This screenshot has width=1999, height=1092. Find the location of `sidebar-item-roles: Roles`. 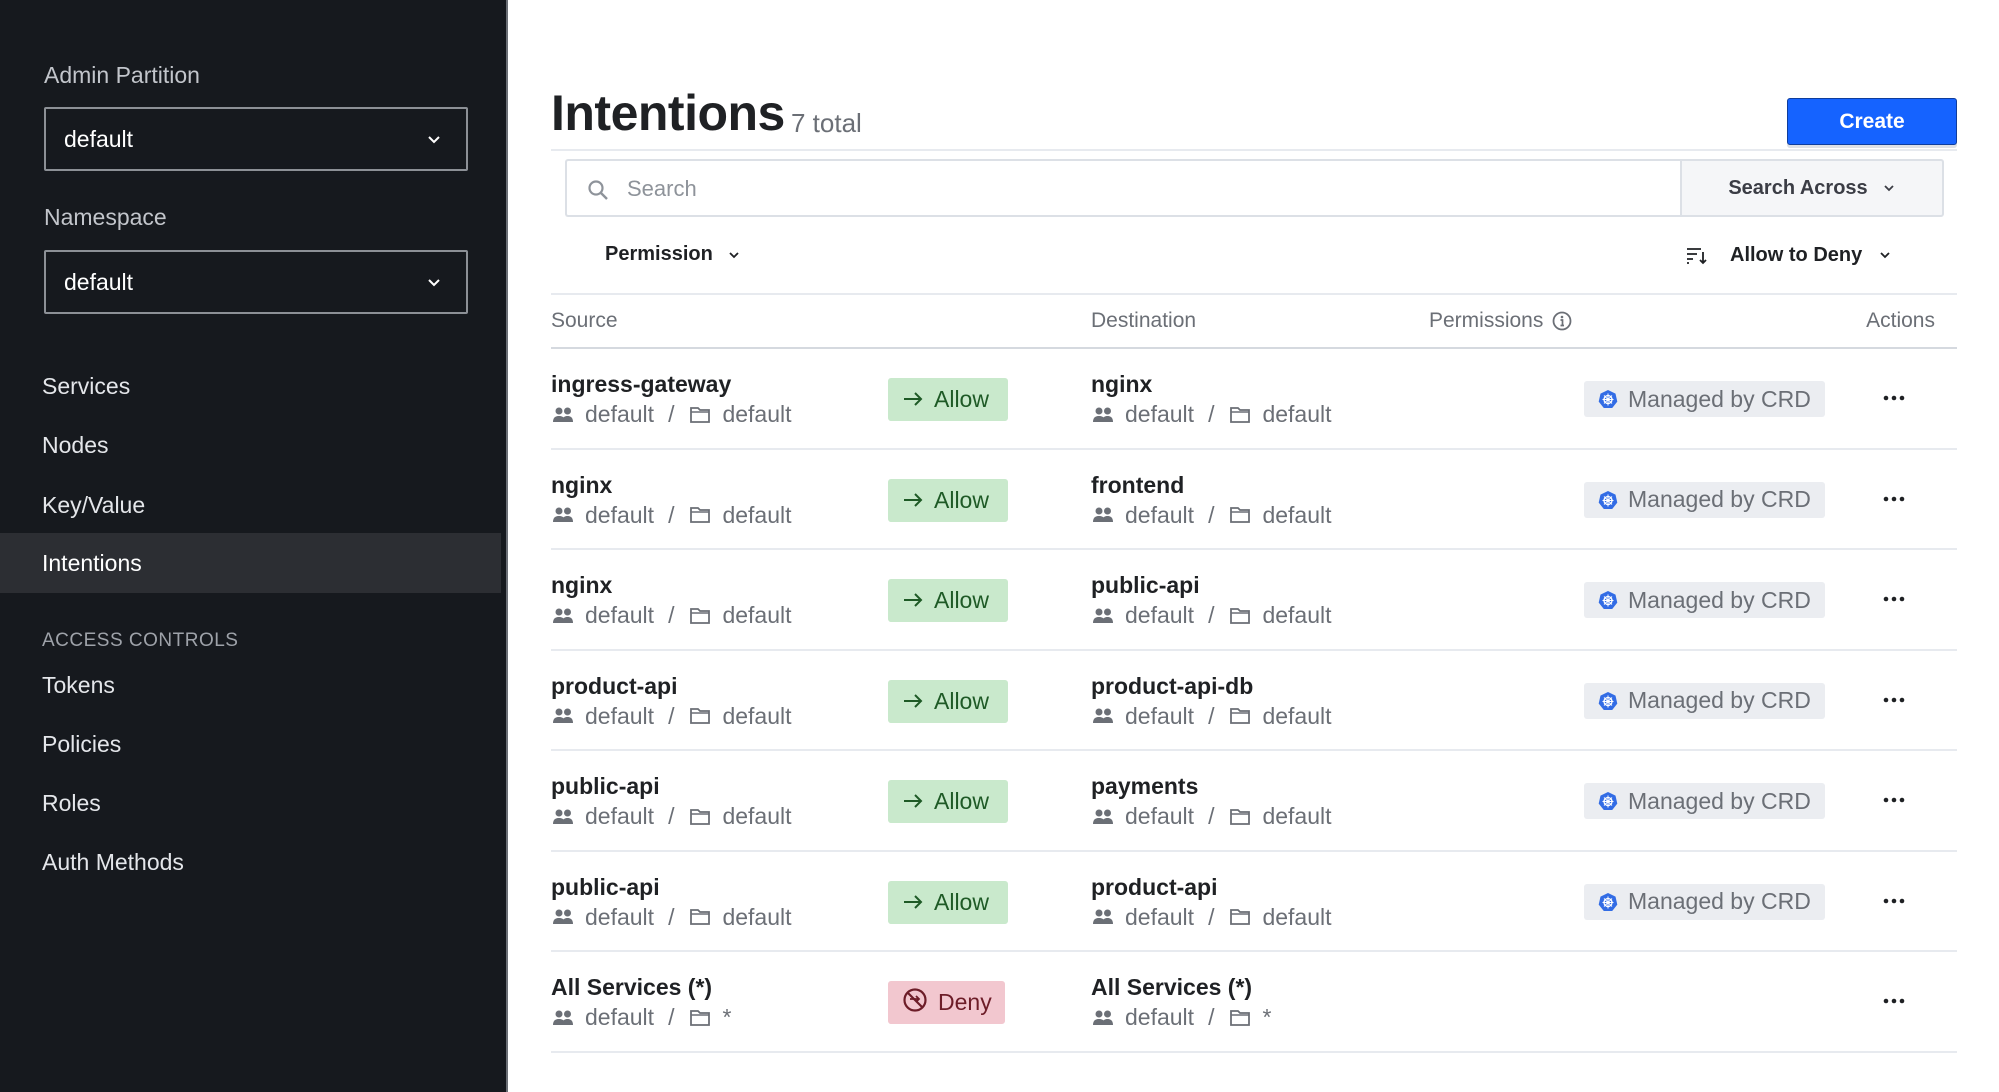

sidebar-item-roles: Roles is located at coordinates (253, 803).